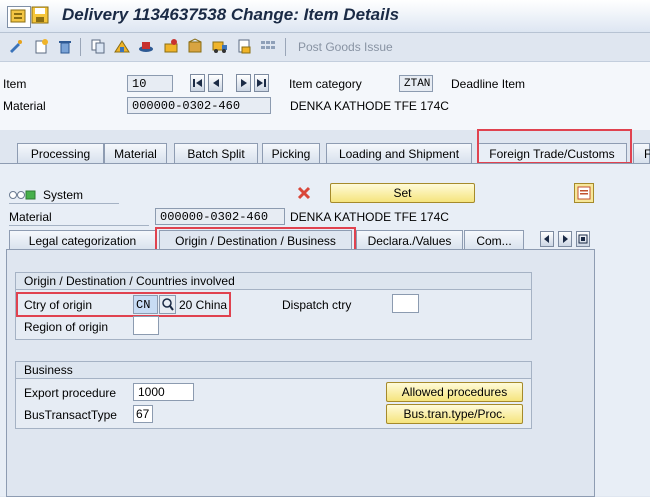 This screenshot has height=497, width=650. I want to click on new-item-icon, so click(41, 46).